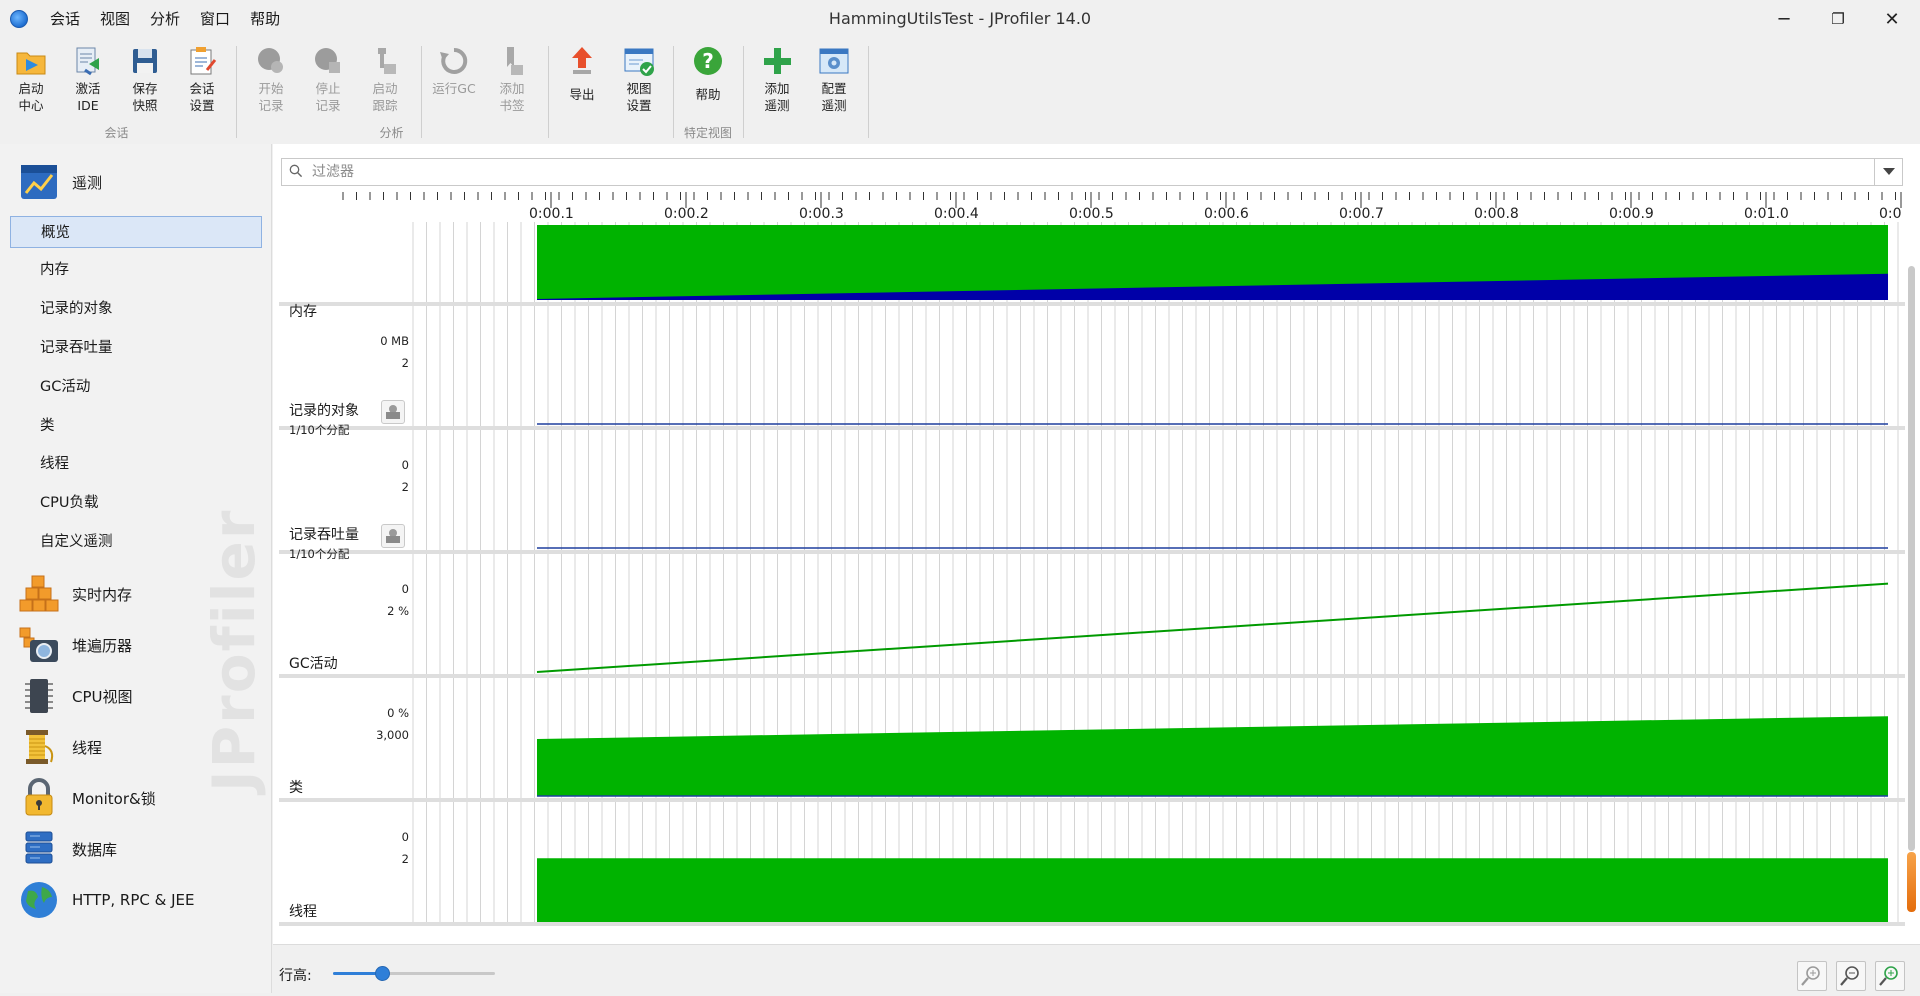 Image resolution: width=1920 pixels, height=996 pixels. I want to click on run-gc-button: 运行GC, so click(454, 70).